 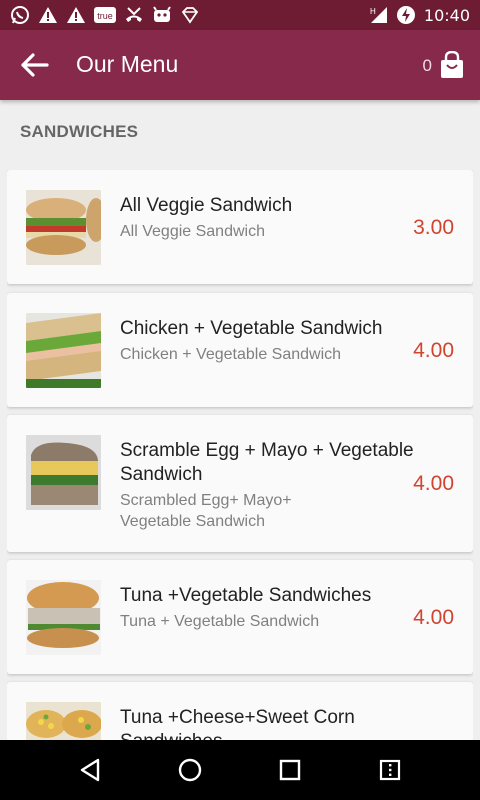 I want to click on item-description: Chicken + Vegetable Sandwich, so click(x=231, y=354).